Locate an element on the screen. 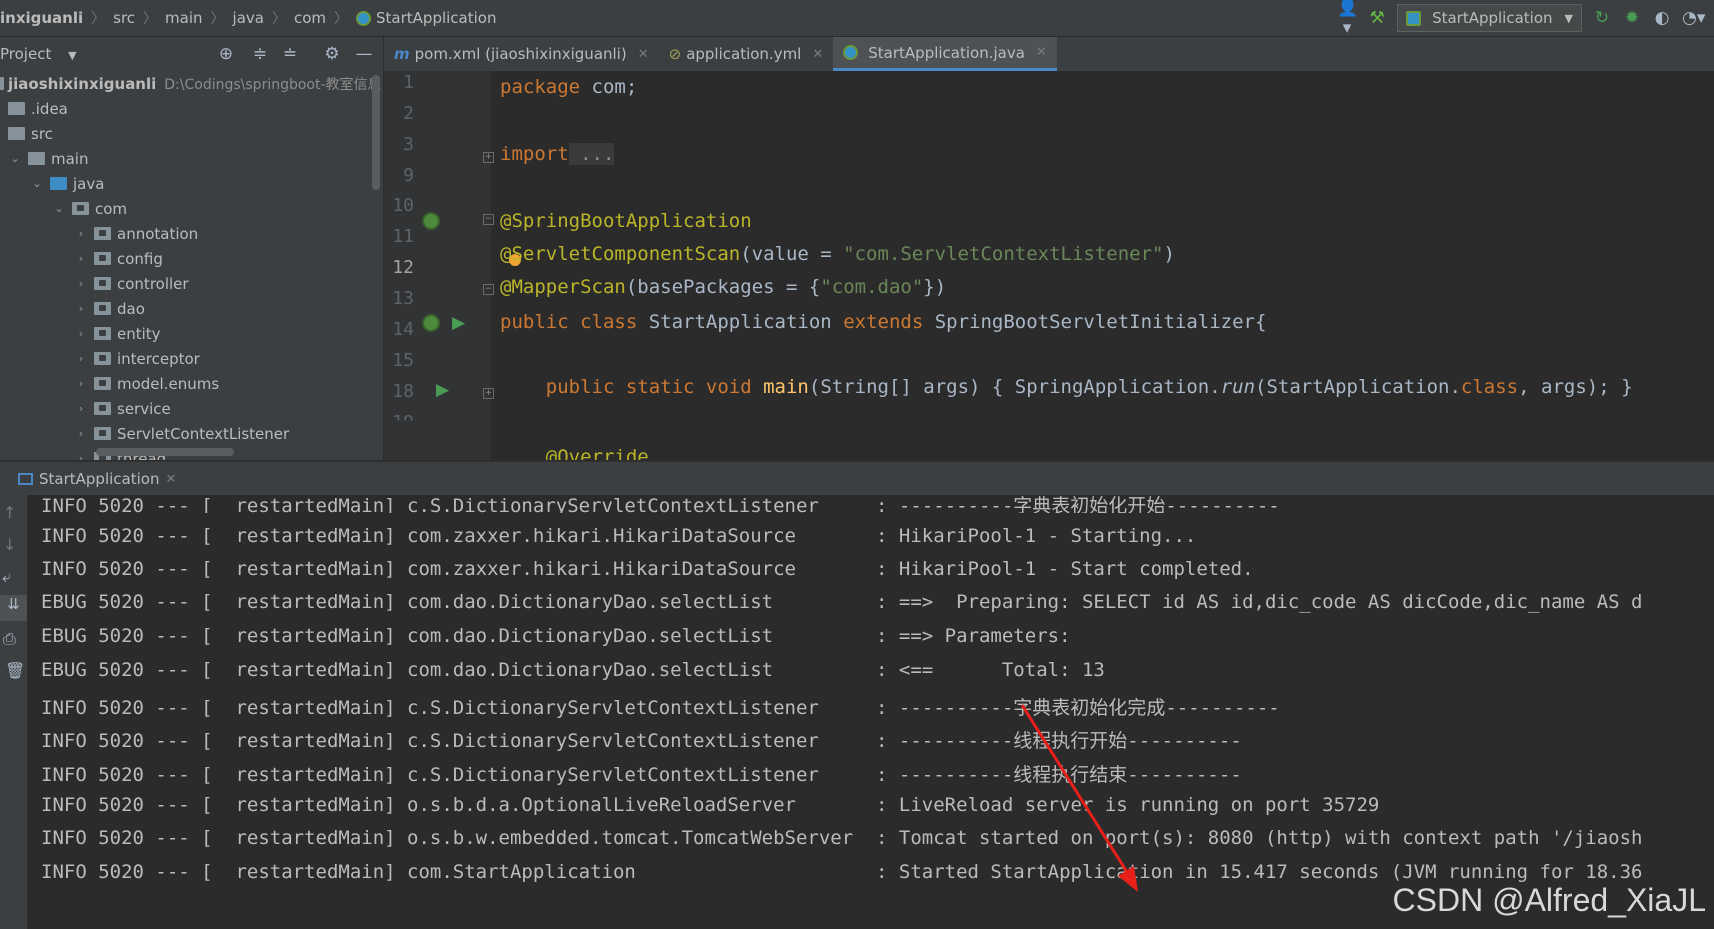 The width and height of the screenshot is (1714, 929). annotation-arrow is located at coordinates (1079, 798).